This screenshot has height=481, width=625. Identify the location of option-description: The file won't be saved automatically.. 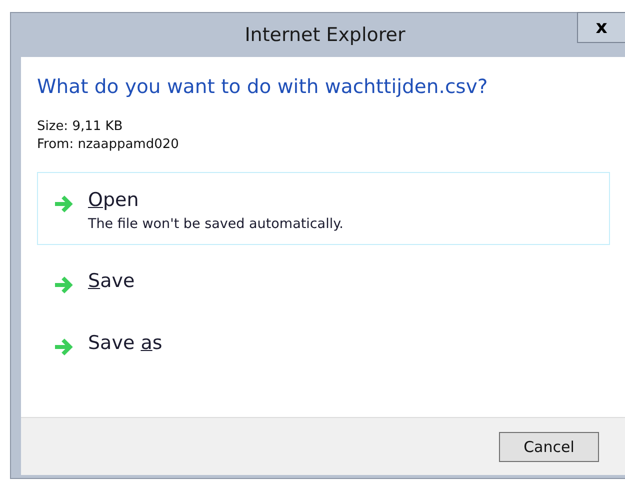
(216, 224).